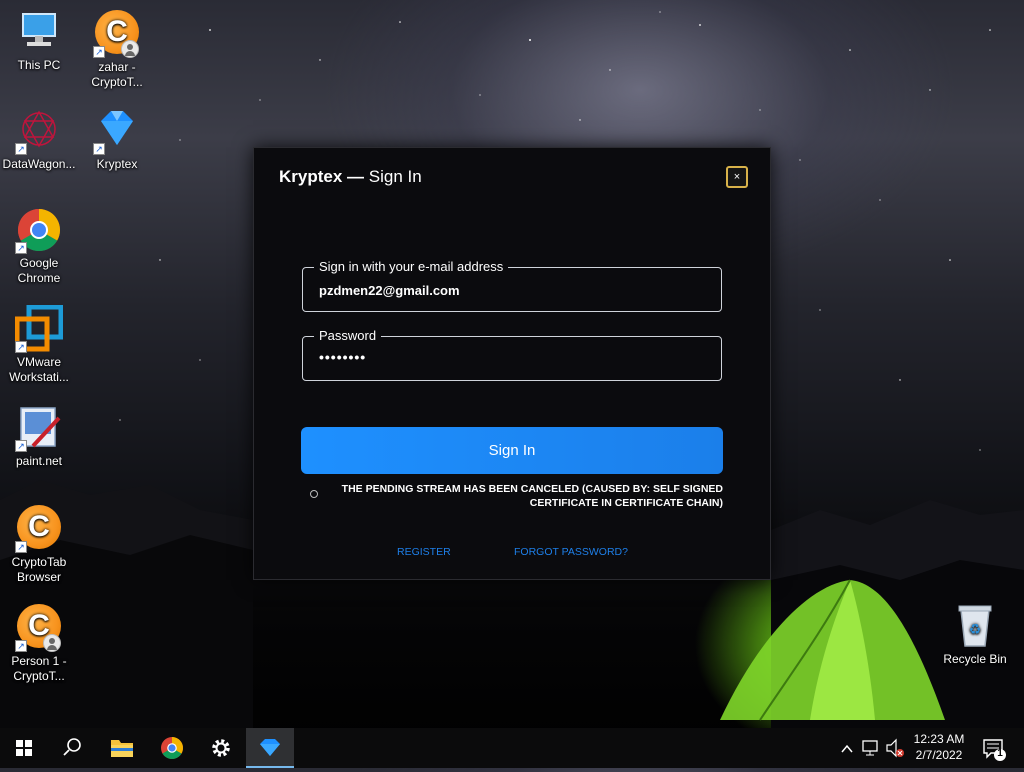 The image size is (1024, 772). I want to click on start-button, so click(24, 748).